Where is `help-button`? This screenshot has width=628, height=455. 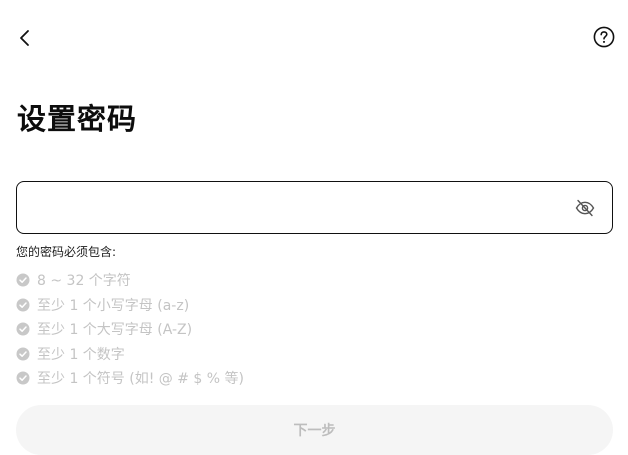 help-button is located at coordinates (604, 37).